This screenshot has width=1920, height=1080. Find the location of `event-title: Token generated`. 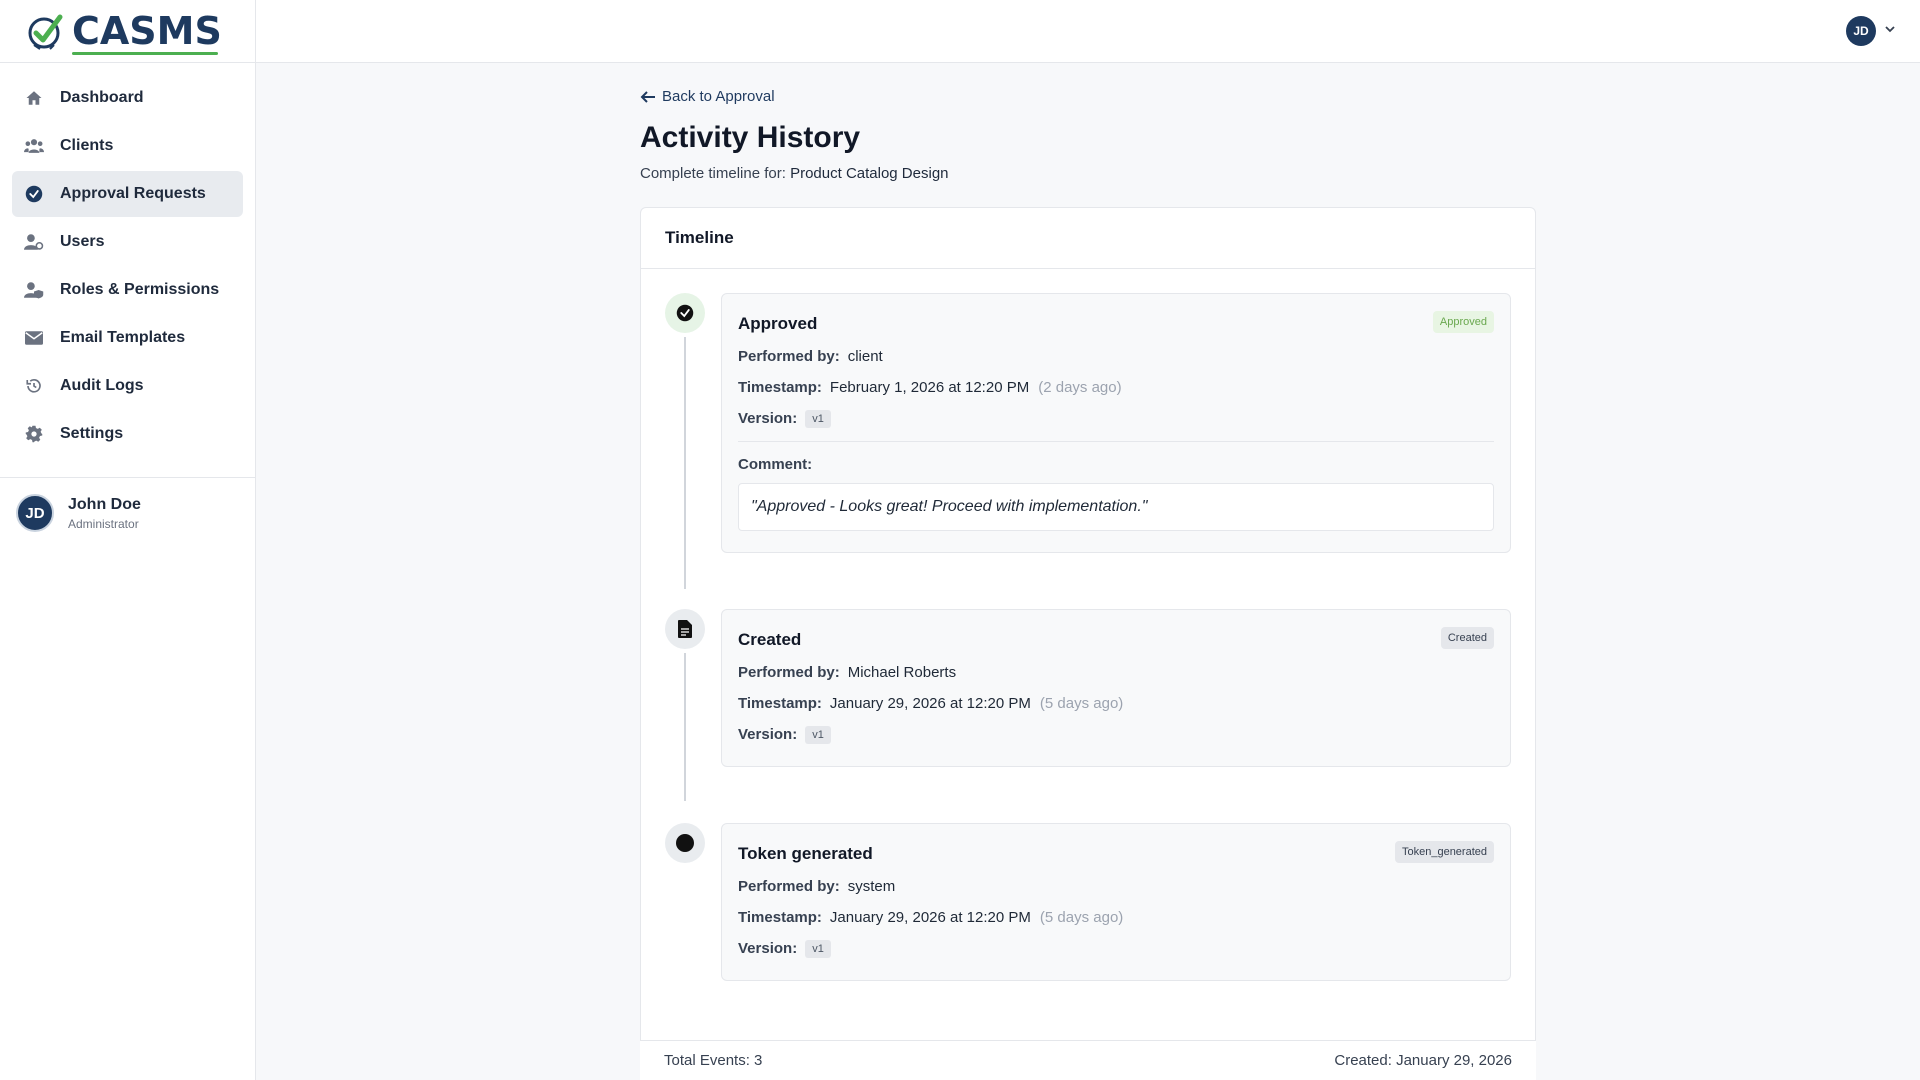

event-title: Token generated is located at coordinates (805, 853).